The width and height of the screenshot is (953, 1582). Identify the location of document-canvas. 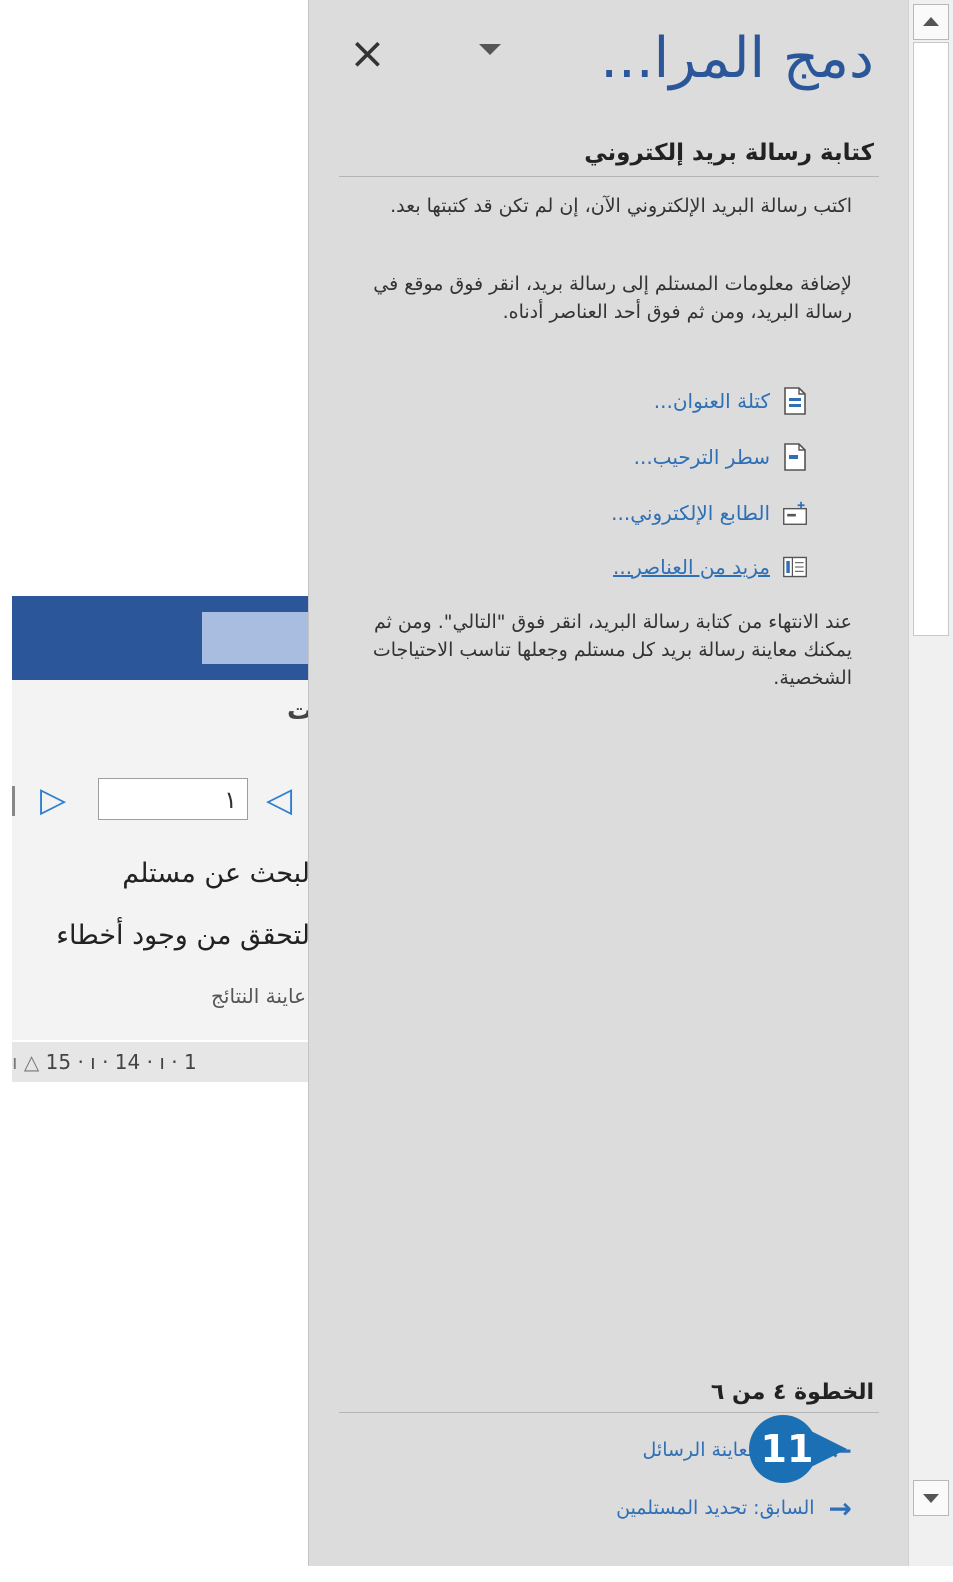
(172, 1332).